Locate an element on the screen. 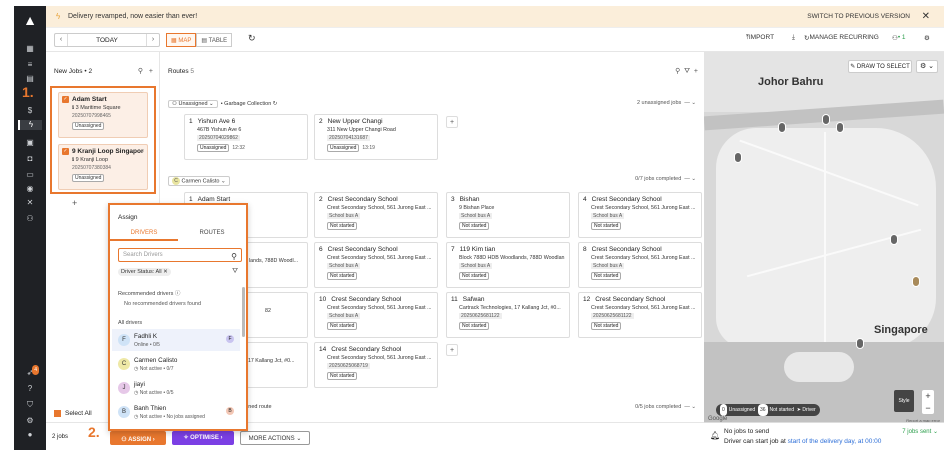 The image size is (950, 456). dispatch-time-link: start of the delivery day, at 00:00 is located at coordinates (835, 441).